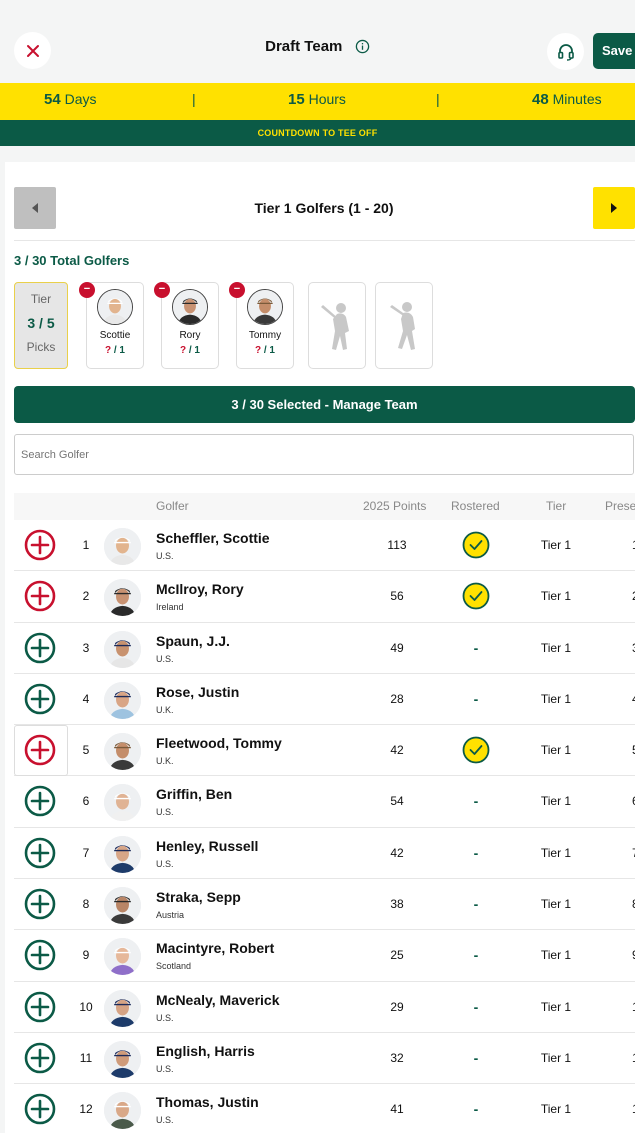 This screenshot has width=635, height=1133. I want to click on golfer-name: Spaun, J.J., so click(193, 641).